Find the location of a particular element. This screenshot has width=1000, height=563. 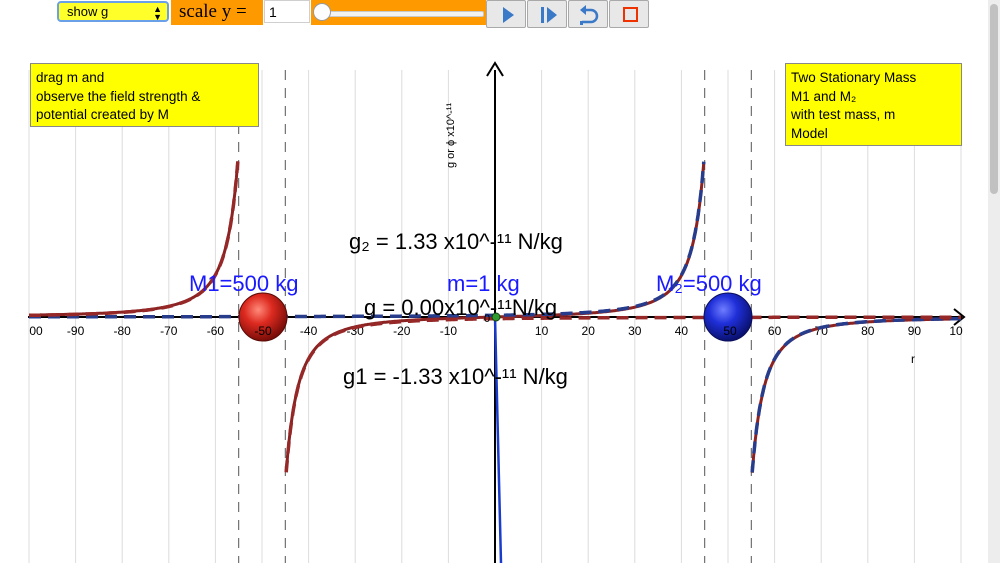

m2-field-dashed-curve is located at coordinates (855, 394).